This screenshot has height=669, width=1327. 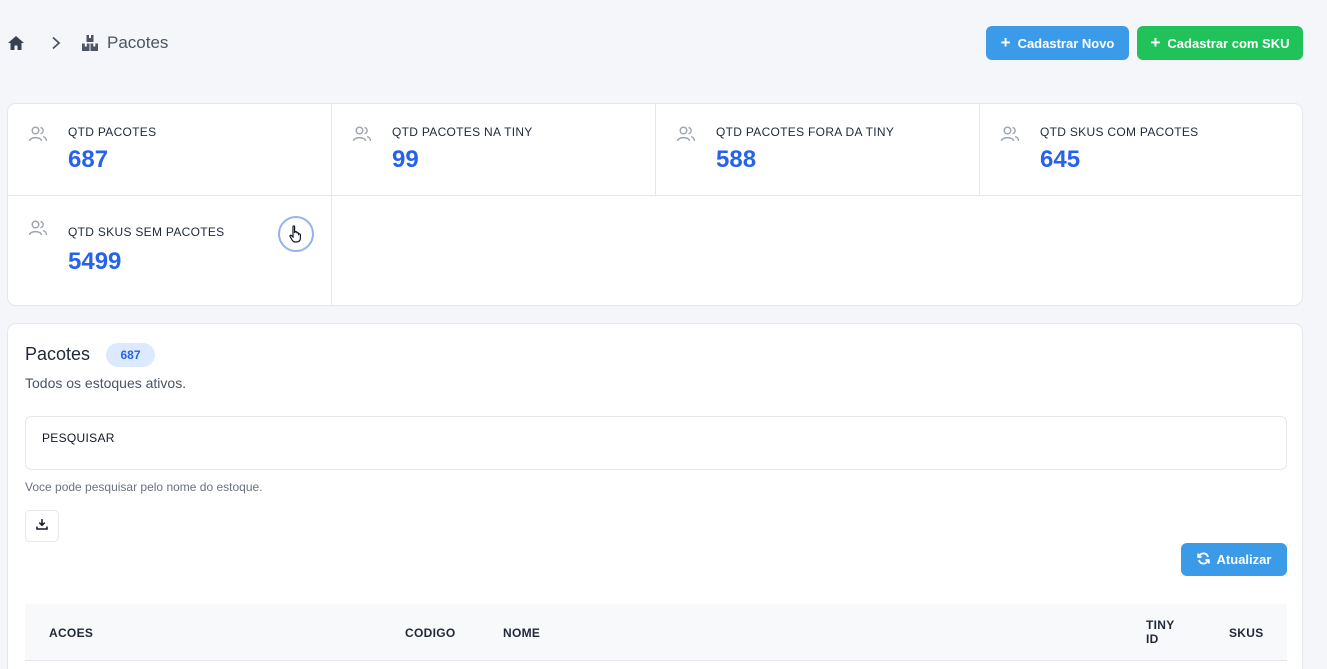 I want to click on column-header-tiny-id: TINY ID, so click(x=1166, y=632).